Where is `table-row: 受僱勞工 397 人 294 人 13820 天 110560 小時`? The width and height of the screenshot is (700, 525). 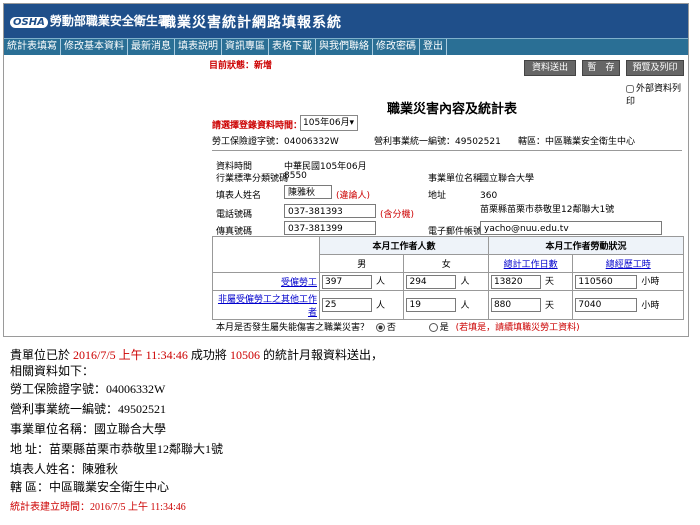 table-row: 受僱勞工 397 人 294 人 13820 天 110560 小時 is located at coordinates (448, 281).